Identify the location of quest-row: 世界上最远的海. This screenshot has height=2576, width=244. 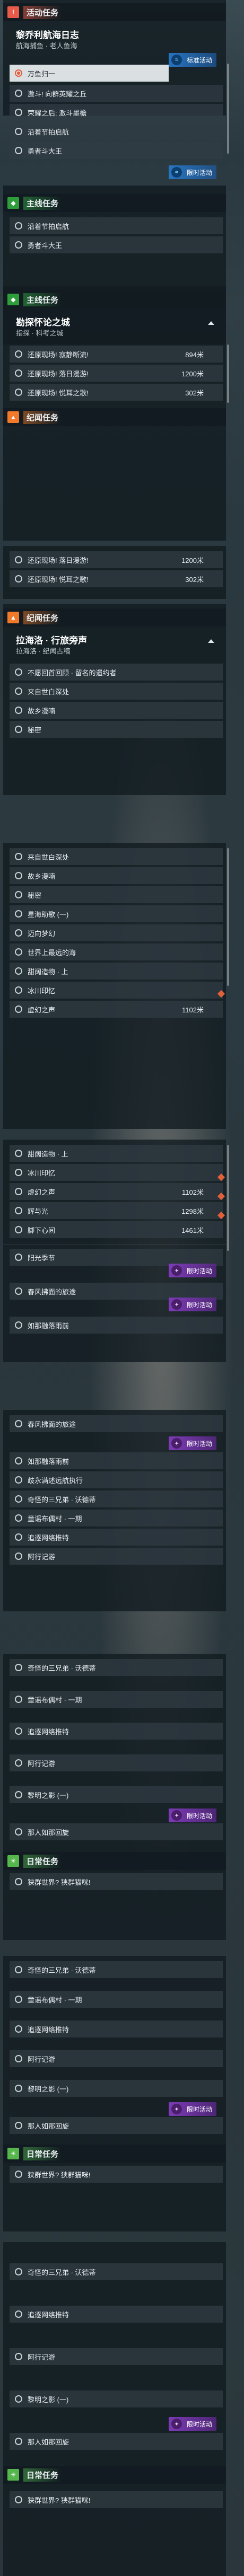
(117, 951).